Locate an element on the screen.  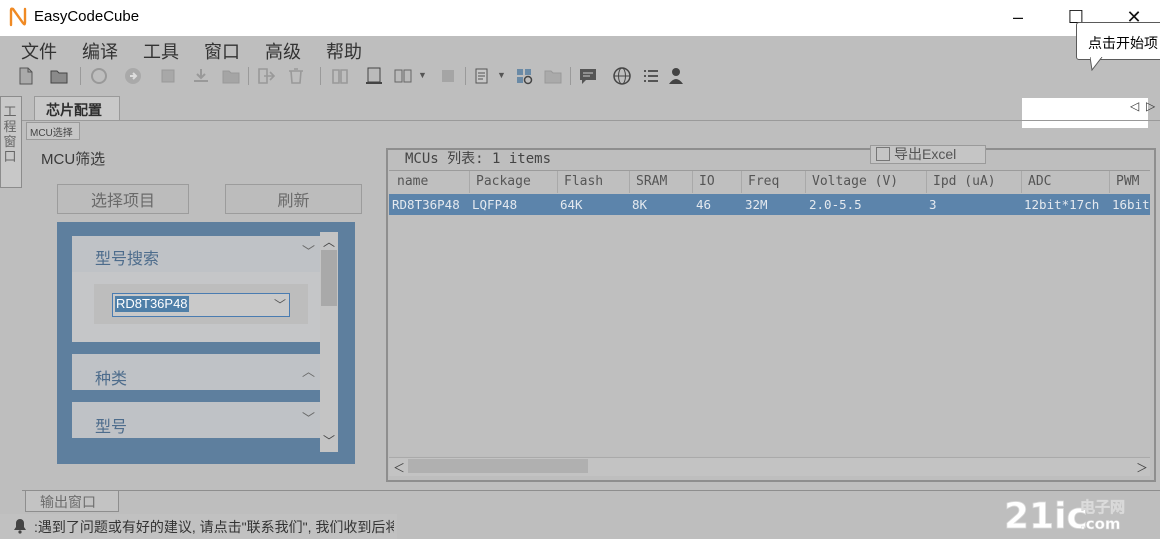
delete-icon is located at coordinates (296, 76).